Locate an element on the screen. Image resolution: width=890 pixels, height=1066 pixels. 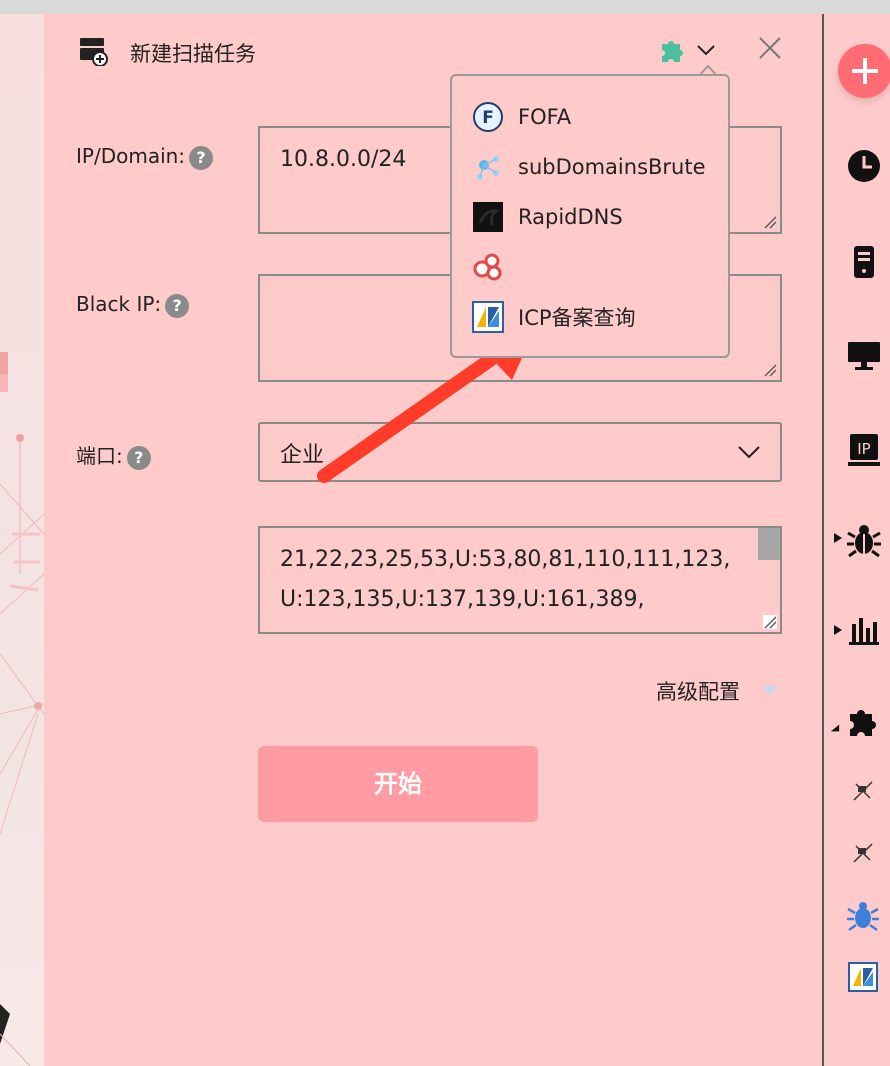
rapiddns-icon is located at coordinates (488, 217).